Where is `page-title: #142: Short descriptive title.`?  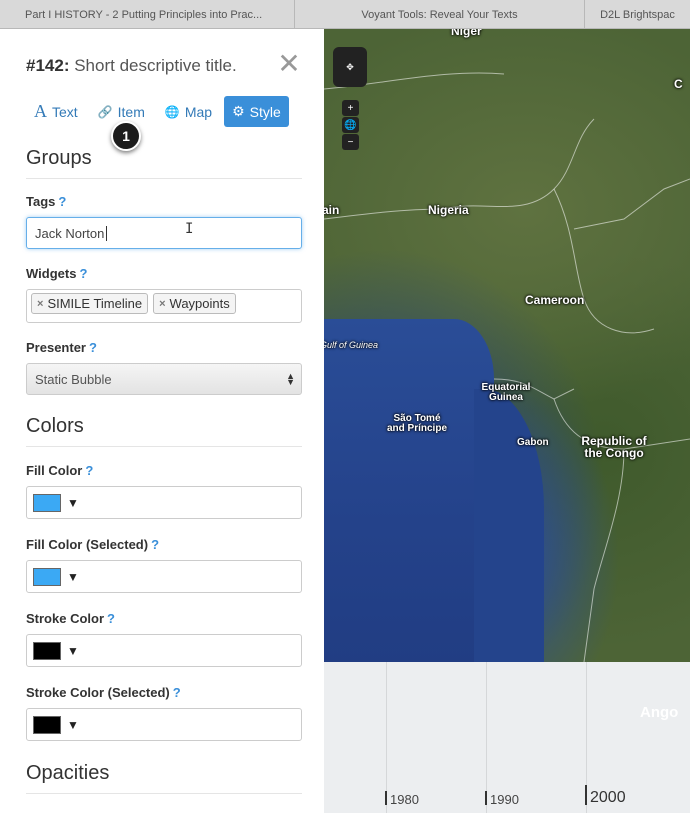 page-title: #142: Short descriptive title. is located at coordinates (131, 66).